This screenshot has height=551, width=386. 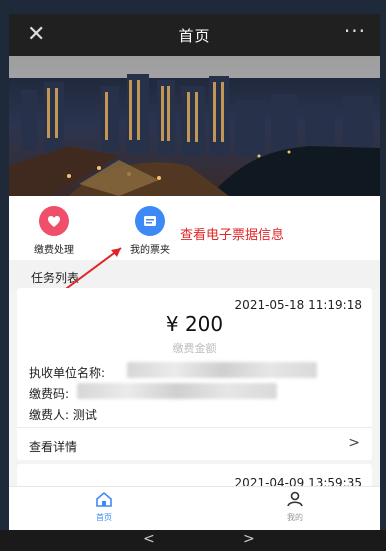 I want to click on task-date: 2021-05-18 11:19:18, so click(x=298, y=305).